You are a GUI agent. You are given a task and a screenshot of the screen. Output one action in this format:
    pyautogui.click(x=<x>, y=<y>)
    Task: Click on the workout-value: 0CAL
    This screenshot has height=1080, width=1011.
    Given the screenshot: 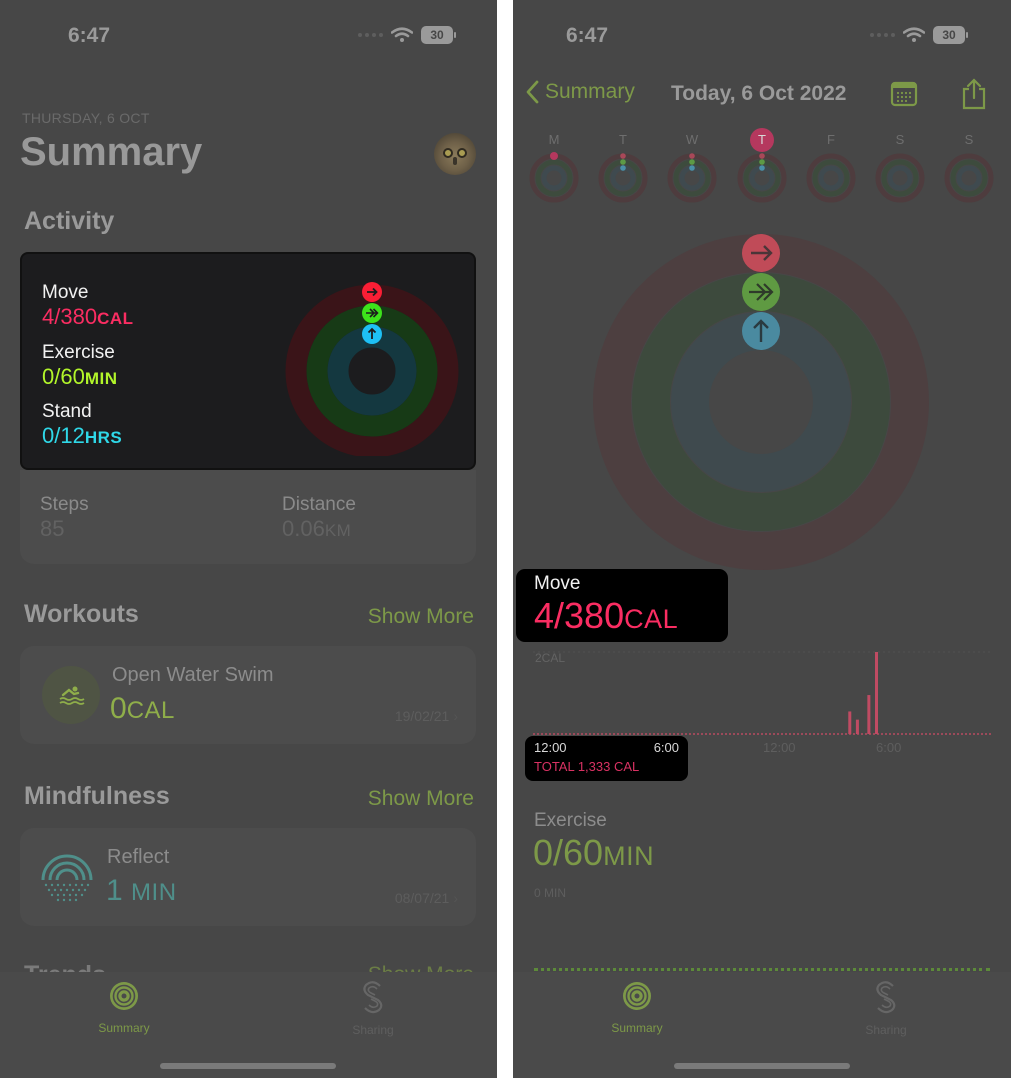 What is the action you would take?
    pyautogui.click(x=142, y=709)
    